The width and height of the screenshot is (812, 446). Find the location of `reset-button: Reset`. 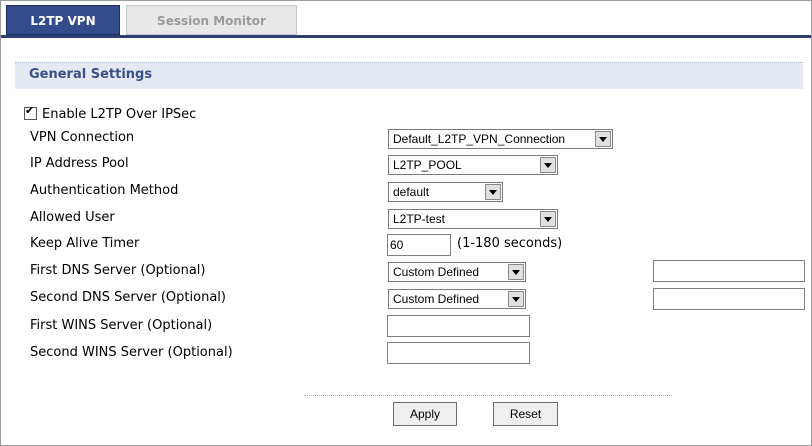

reset-button: Reset is located at coordinates (525, 414).